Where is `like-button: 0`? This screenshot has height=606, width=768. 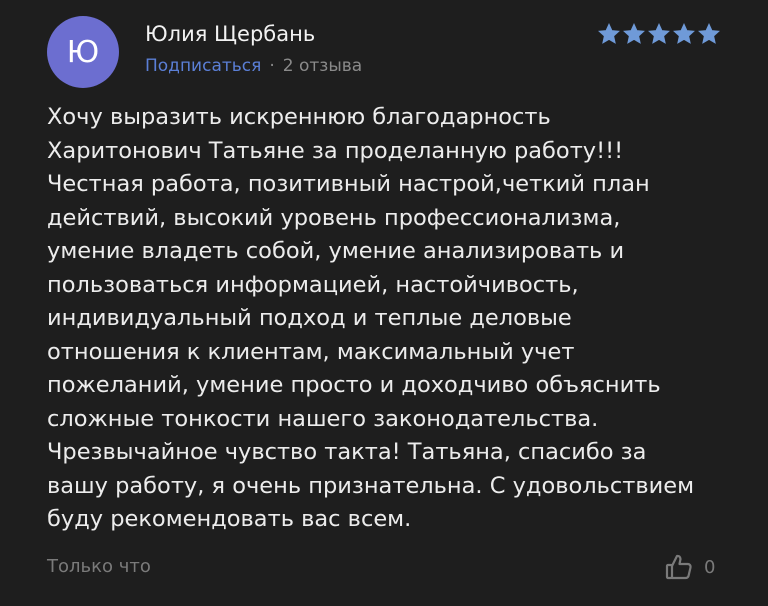 like-button: 0 is located at coordinates (689, 567).